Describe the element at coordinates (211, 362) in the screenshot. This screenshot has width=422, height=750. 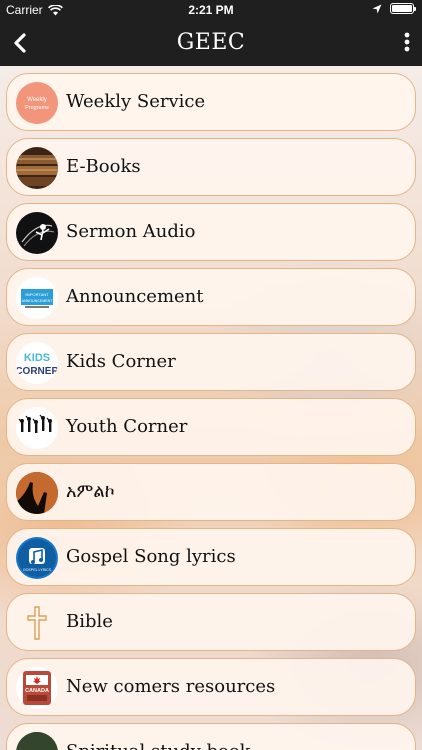
I see `menu-item-kids-corner: KIDS CORNER Kids Corner` at that location.